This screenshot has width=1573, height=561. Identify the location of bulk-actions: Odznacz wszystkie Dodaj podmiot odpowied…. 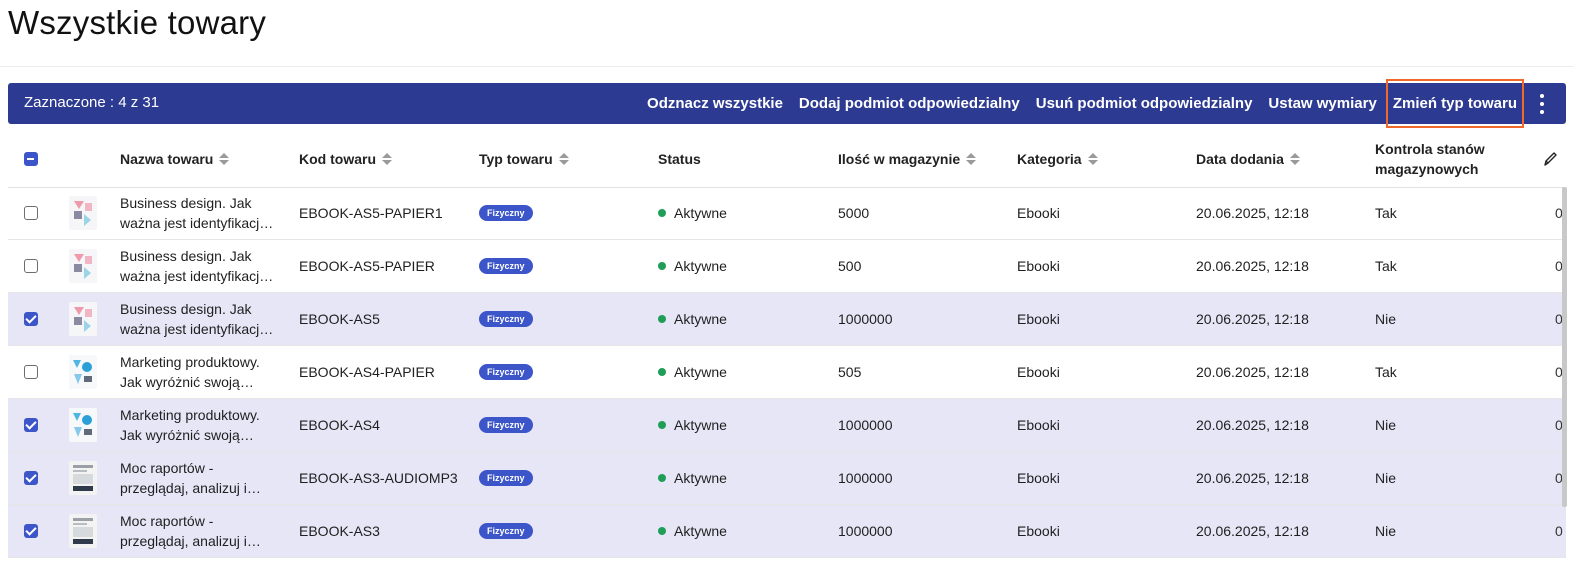
(1106, 103).